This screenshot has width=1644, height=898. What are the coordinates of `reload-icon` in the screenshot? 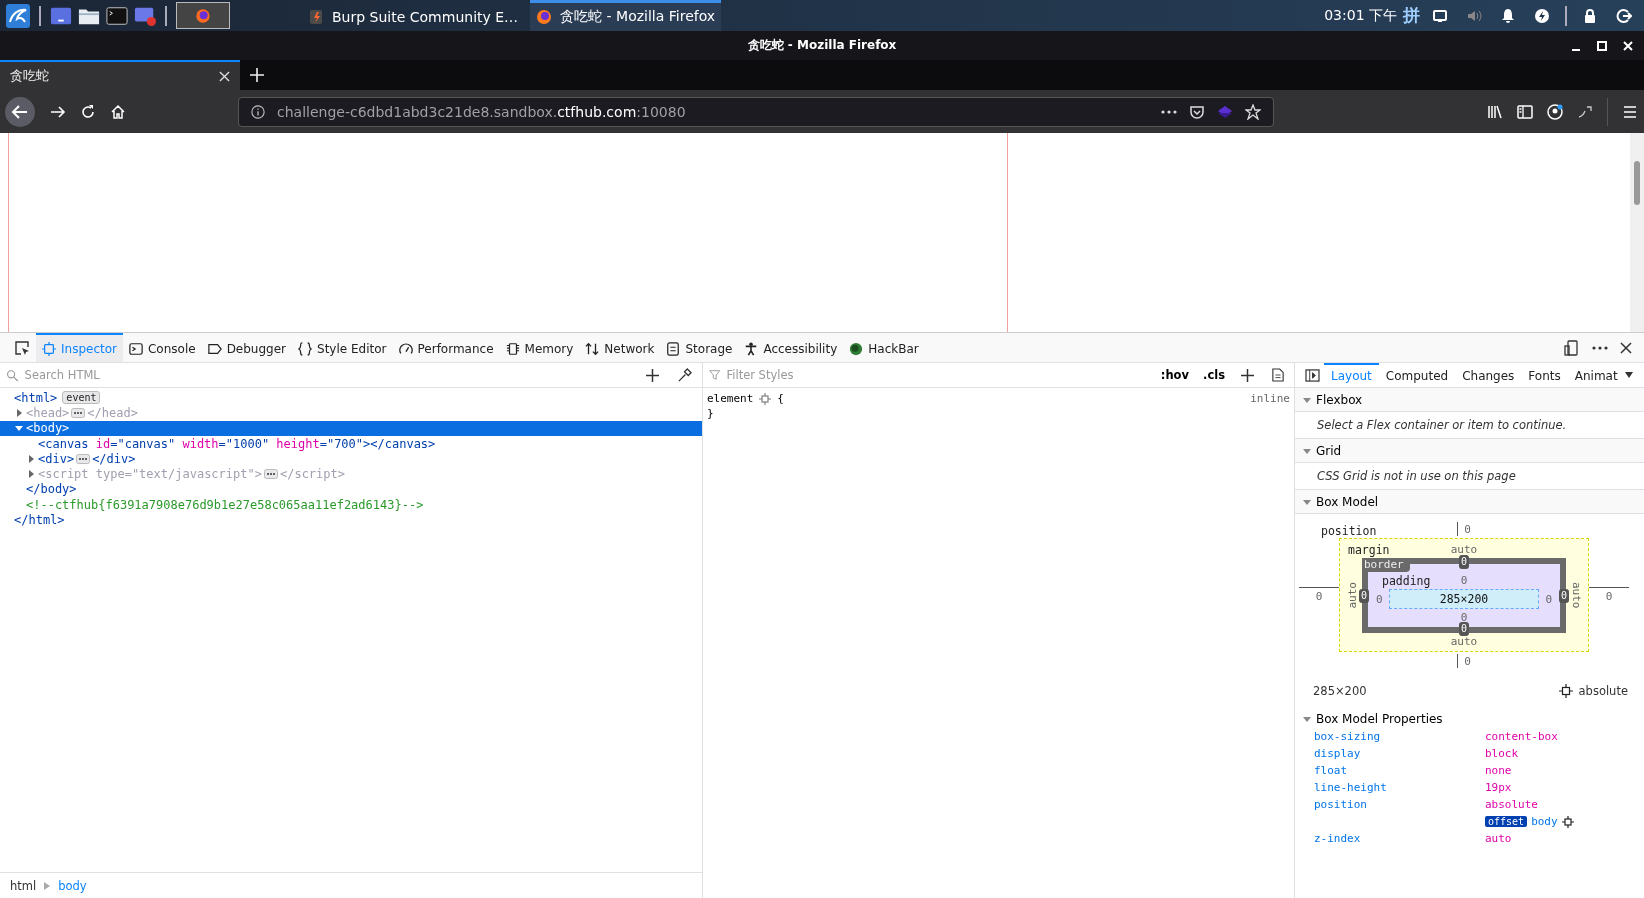 It's located at (88, 111).